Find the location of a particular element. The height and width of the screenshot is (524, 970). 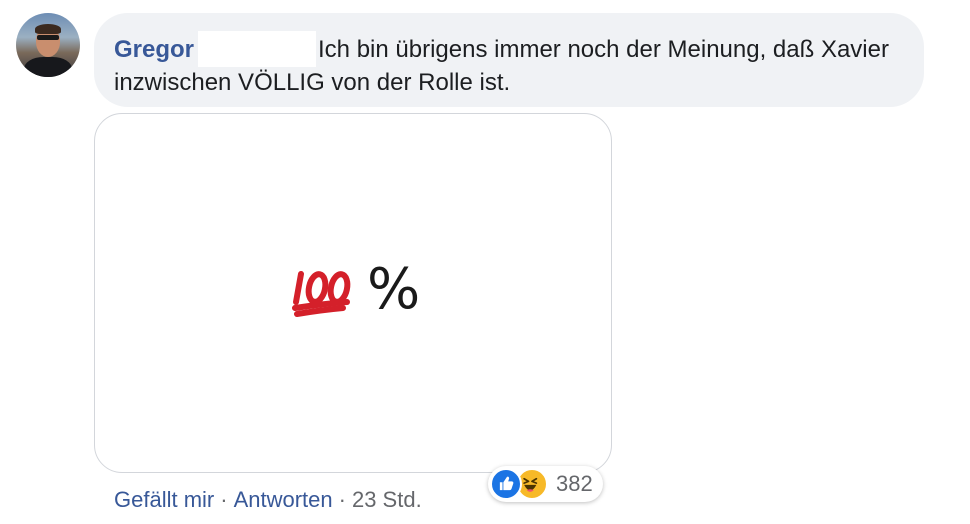

reaction-count: 382 is located at coordinates (574, 483).